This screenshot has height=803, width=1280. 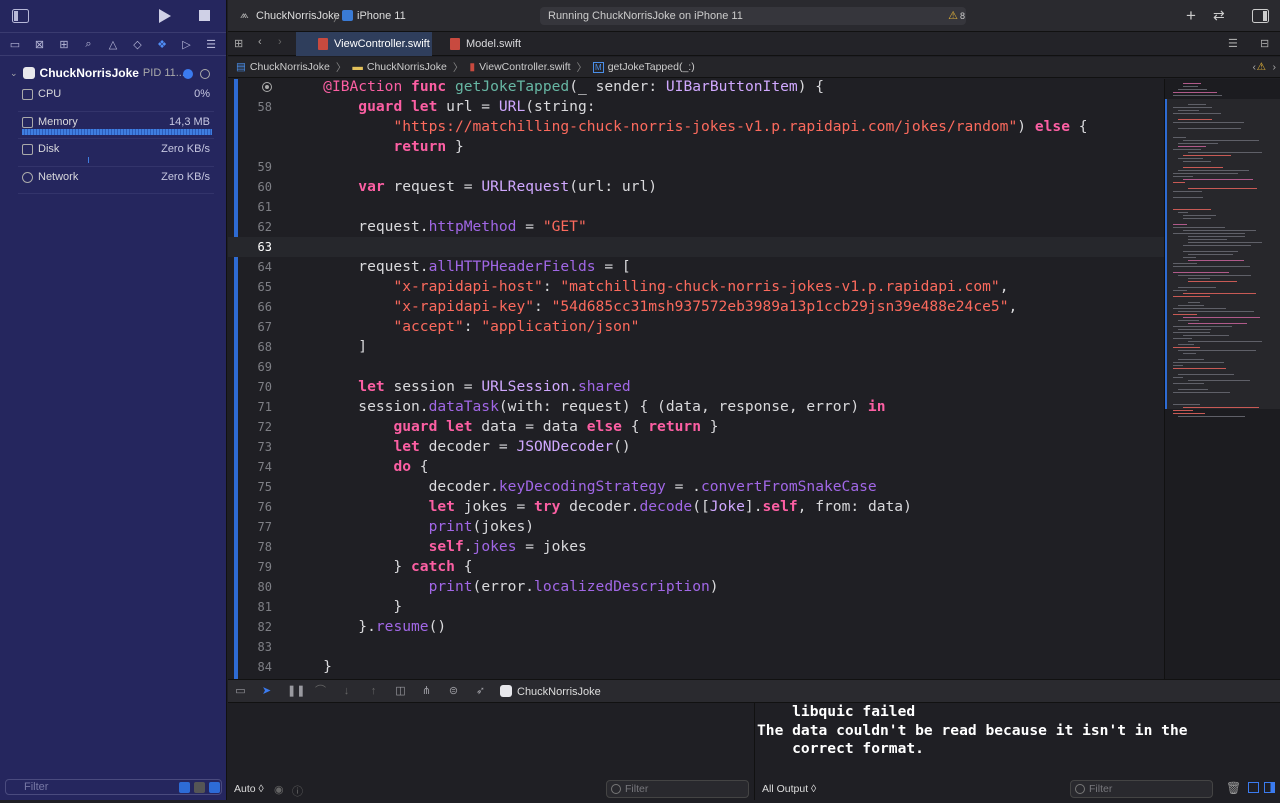 I want to click on disk-spike, so click(x=88, y=159).